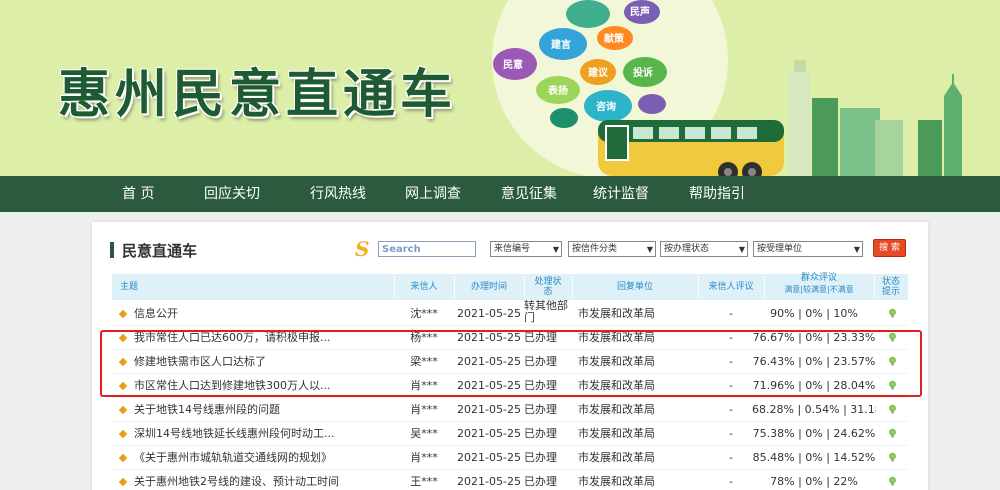  I want to click on svg-text: 表扬, so click(557, 90).